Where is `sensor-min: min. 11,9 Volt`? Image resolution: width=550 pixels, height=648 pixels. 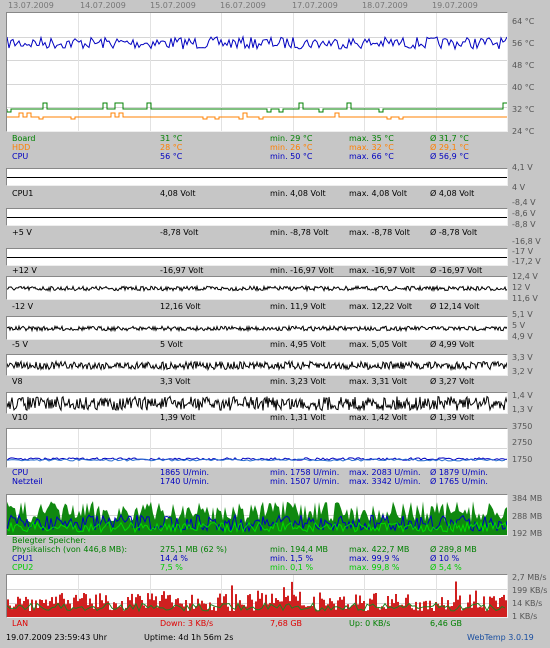 sensor-min: min. 11,9 Volt is located at coordinates (298, 306).